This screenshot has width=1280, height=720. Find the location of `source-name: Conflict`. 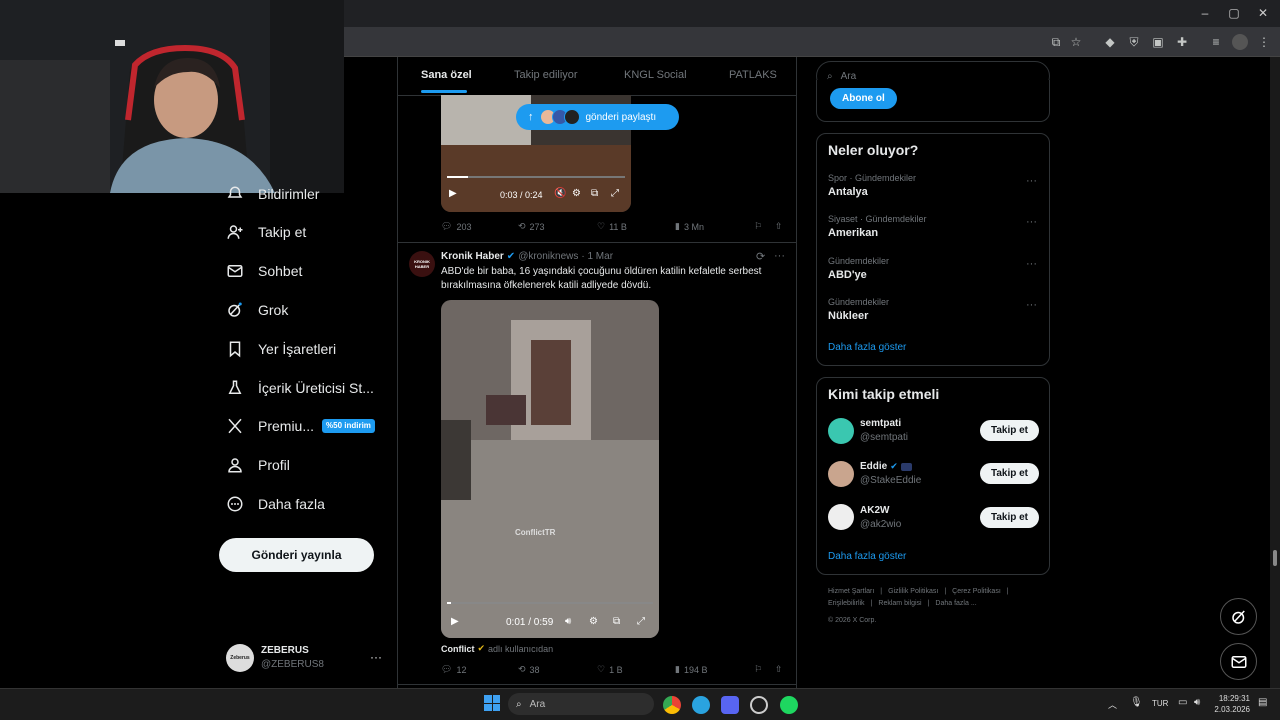

source-name: Conflict is located at coordinates (458, 649).